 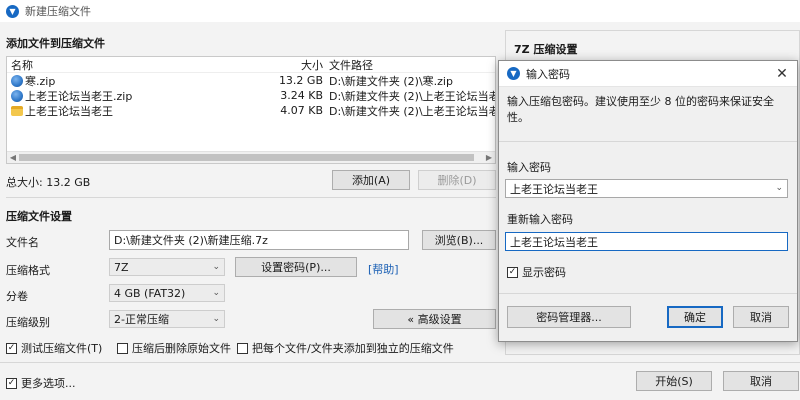 What do you see at coordinates (17, 110) in the screenshot?
I see `folder-icon` at bounding box center [17, 110].